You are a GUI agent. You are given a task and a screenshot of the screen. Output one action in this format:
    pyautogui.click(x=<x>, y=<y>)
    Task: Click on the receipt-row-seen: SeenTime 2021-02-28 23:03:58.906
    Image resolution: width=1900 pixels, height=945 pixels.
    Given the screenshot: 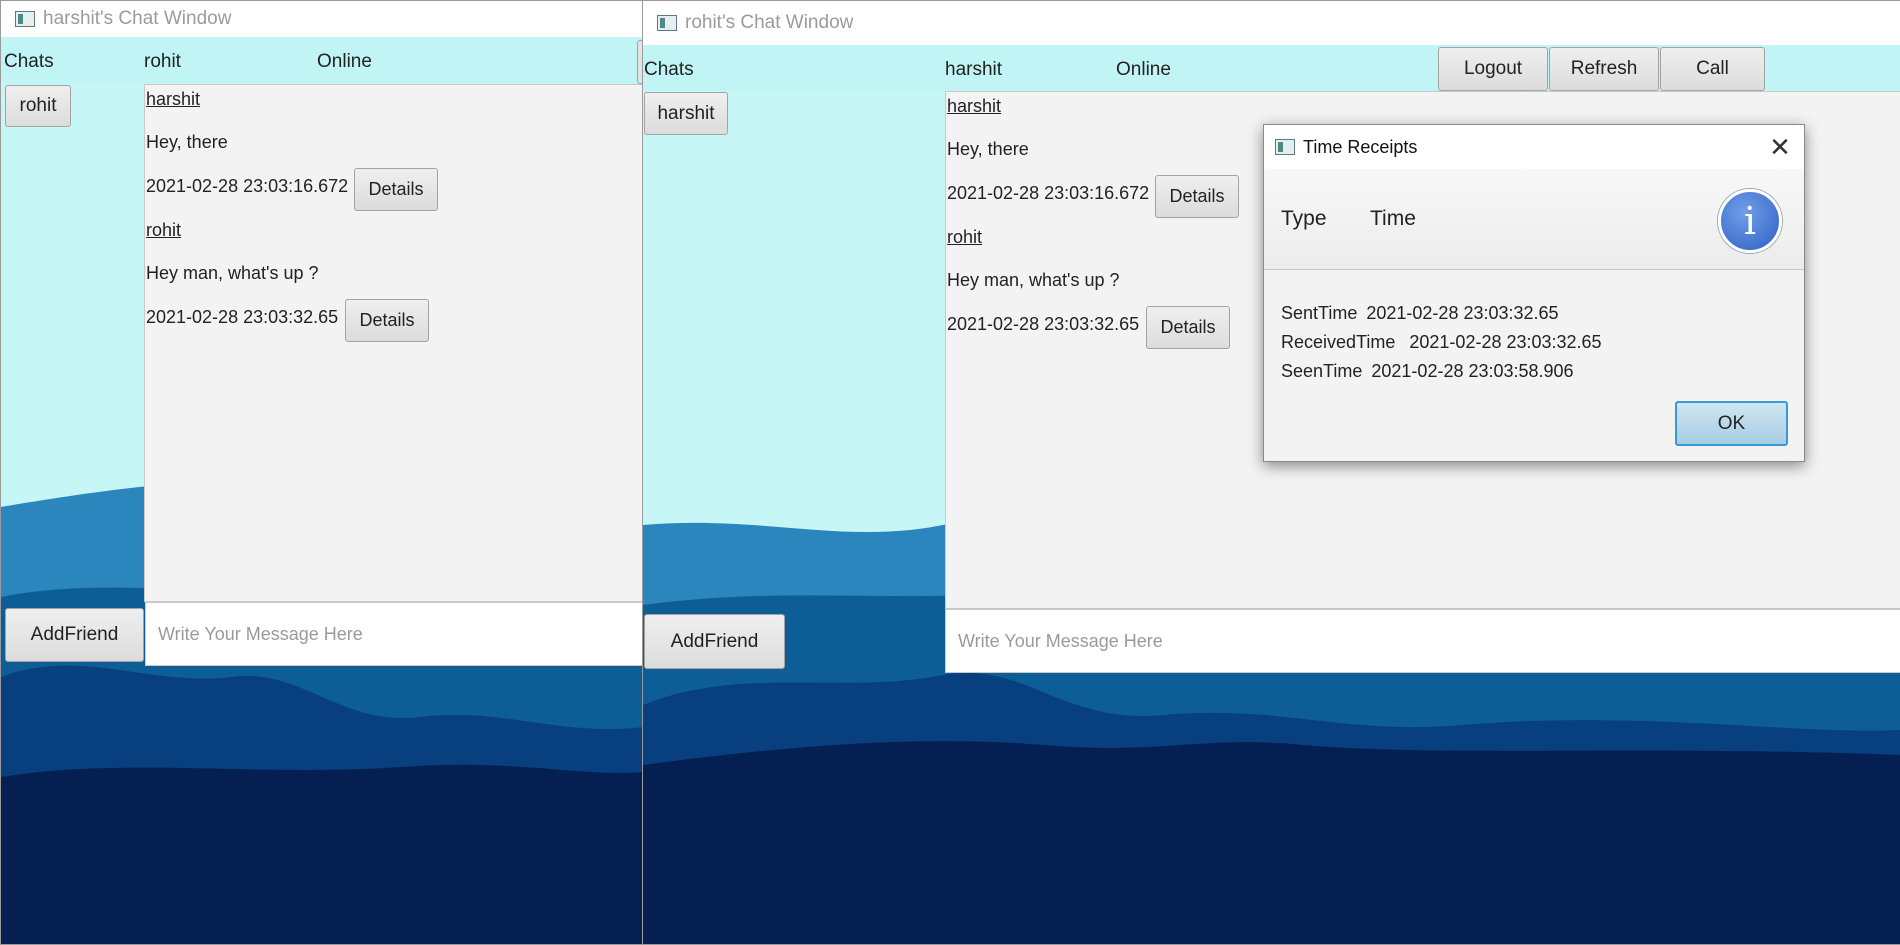 What is the action you would take?
    pyautogui.click(x=1427, y=371)
    